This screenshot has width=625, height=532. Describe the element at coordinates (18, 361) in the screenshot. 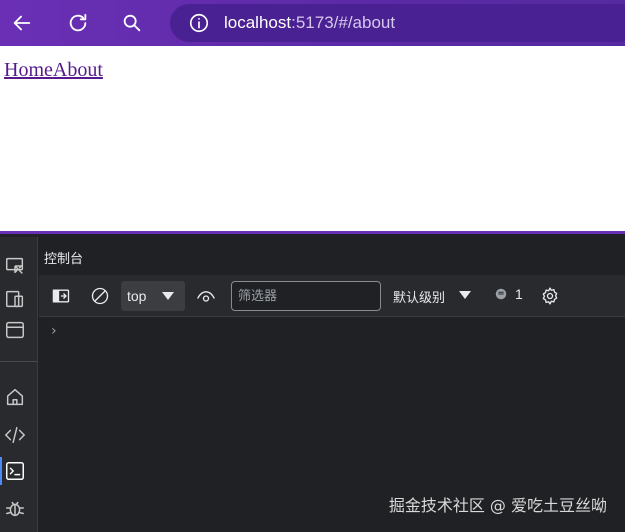

I see `activity-separator` at that location.